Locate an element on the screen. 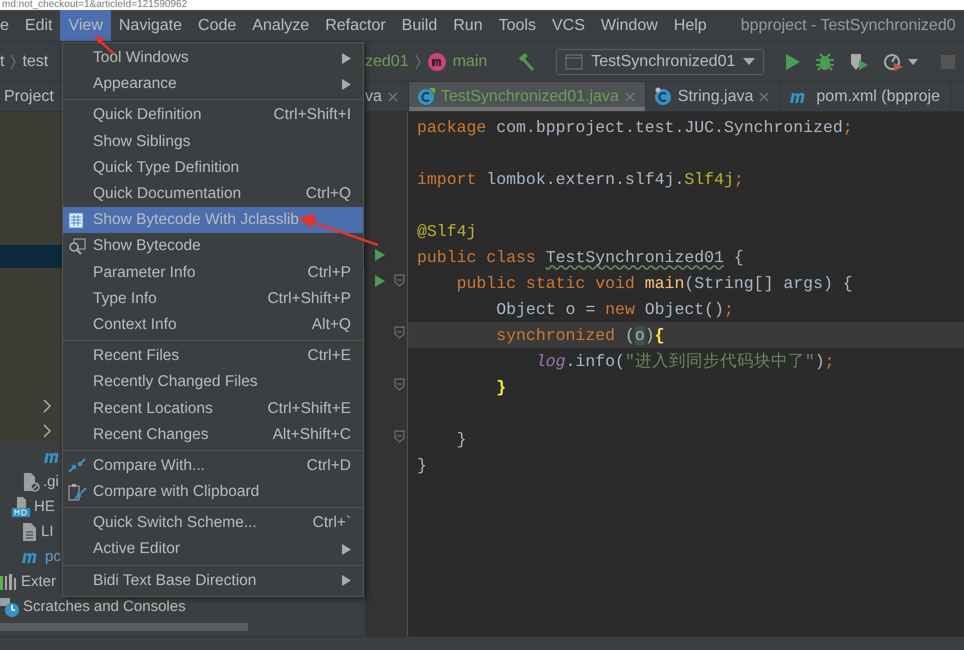  code-line: import lombok.extern.slf4j.Slf4j; is located at coordinates (580, 179).